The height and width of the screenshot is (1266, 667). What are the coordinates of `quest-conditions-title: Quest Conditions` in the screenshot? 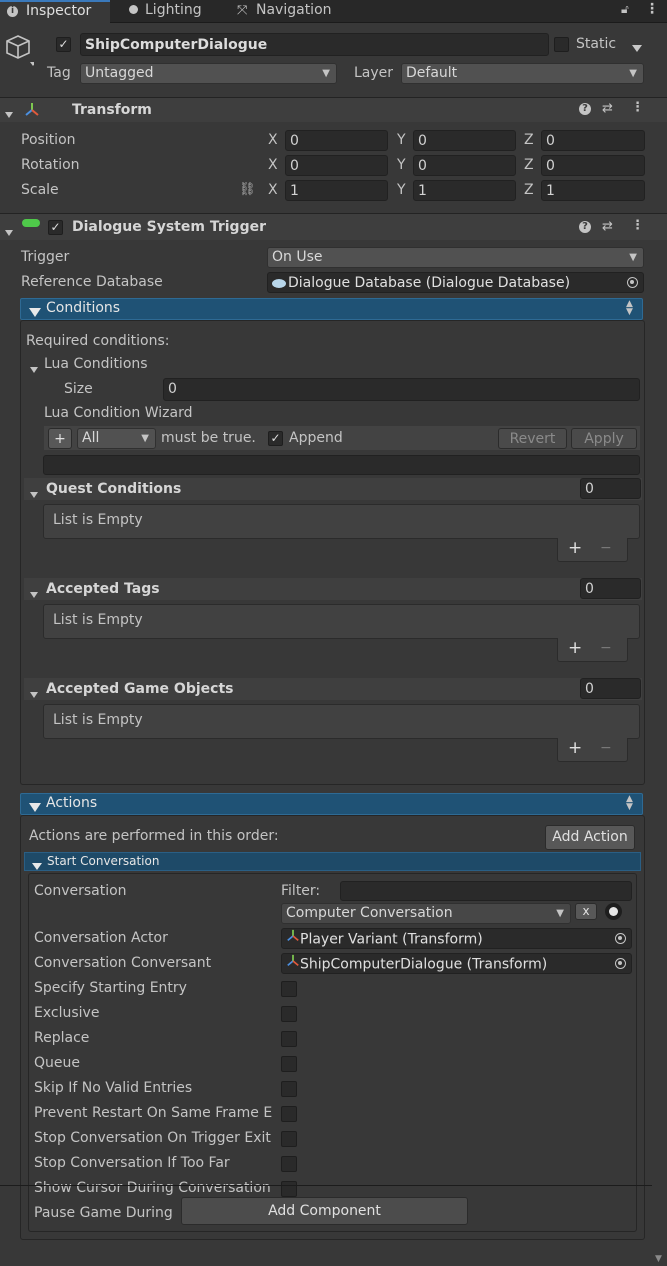 It's located at (114, 489).